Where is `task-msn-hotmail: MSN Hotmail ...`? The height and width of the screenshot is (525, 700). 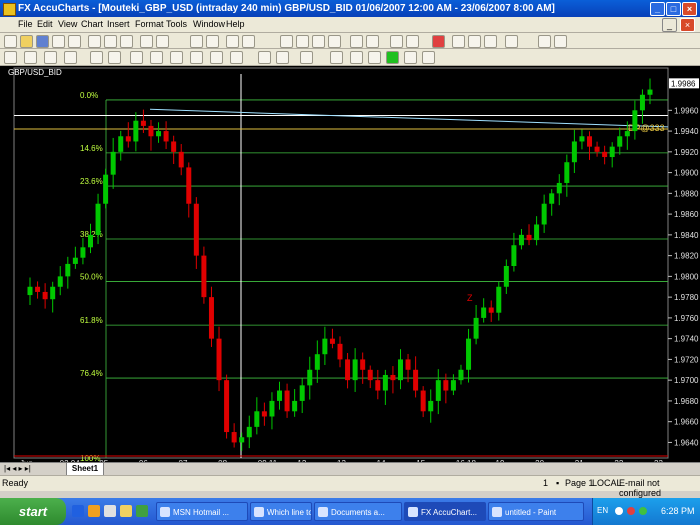 task-msn-hotmail: MSN Hotmail ... is located at coordinates (202, 511).